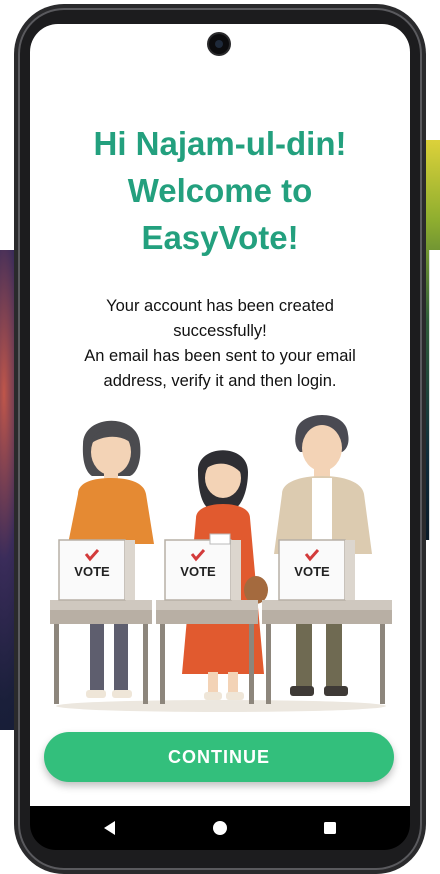 Image resolution: width=440 pixels, height=874 pixels. I want to click on ballot-box-left: VOTE, so click(96, 570).